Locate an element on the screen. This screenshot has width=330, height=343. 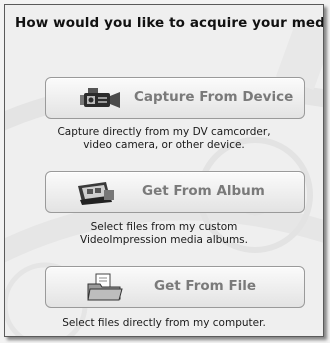
description-line: Select files directly from my computer. is located at coordinates (164, 323).